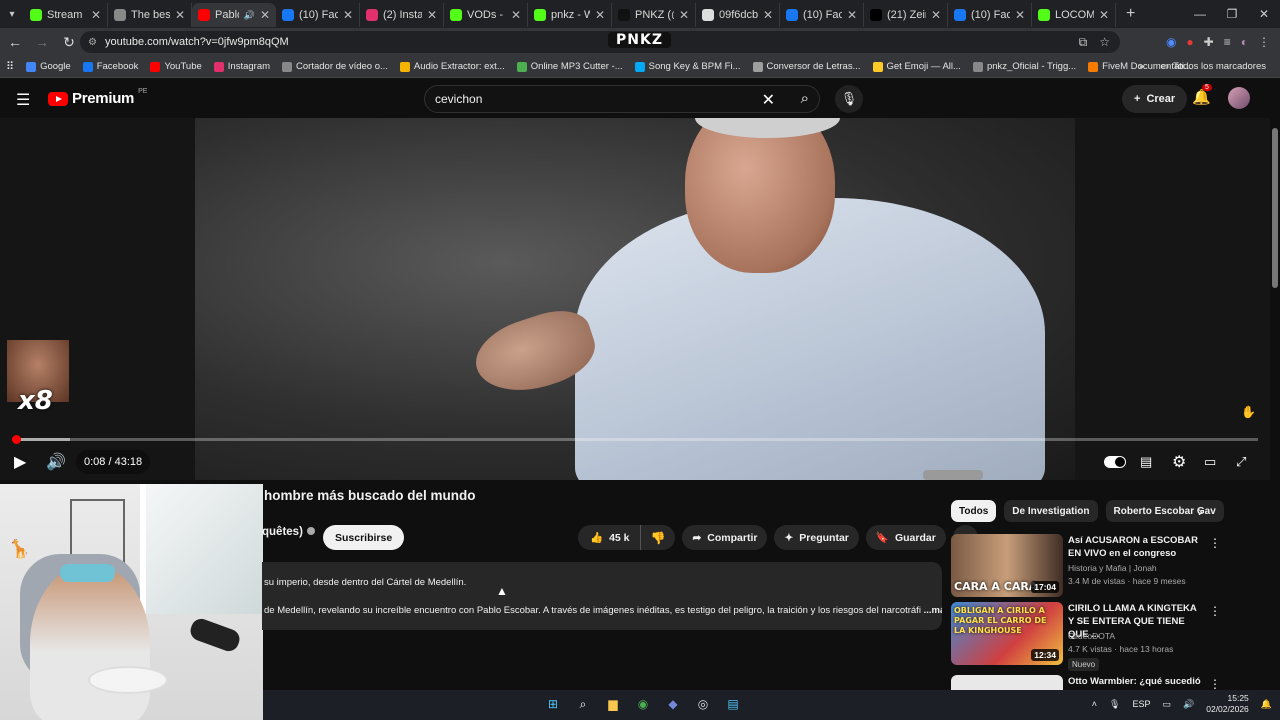  Describe the element at coordinates (23, 100) in the screenshot. I see `menu-icon: ☰` at that location.